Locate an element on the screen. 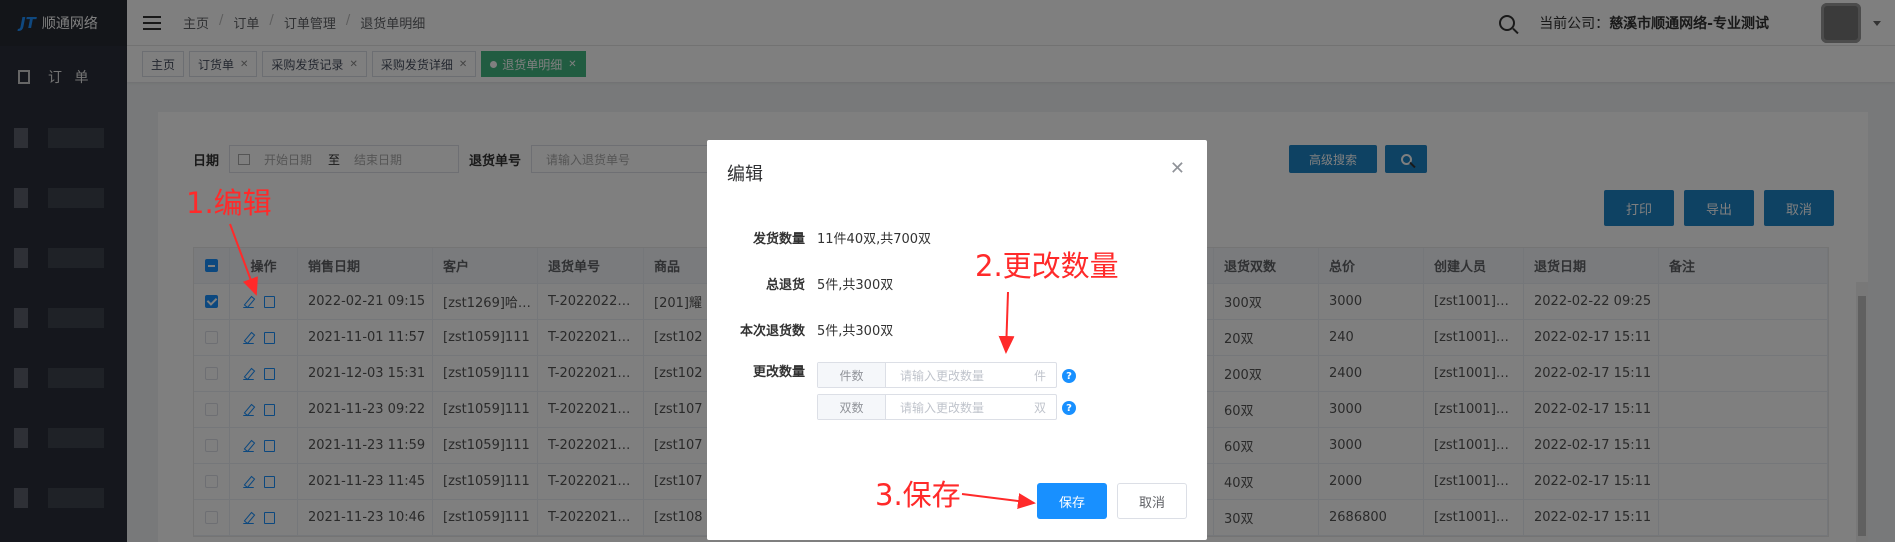  dialog-title: 编辑 is located at coordinates (745, 174).